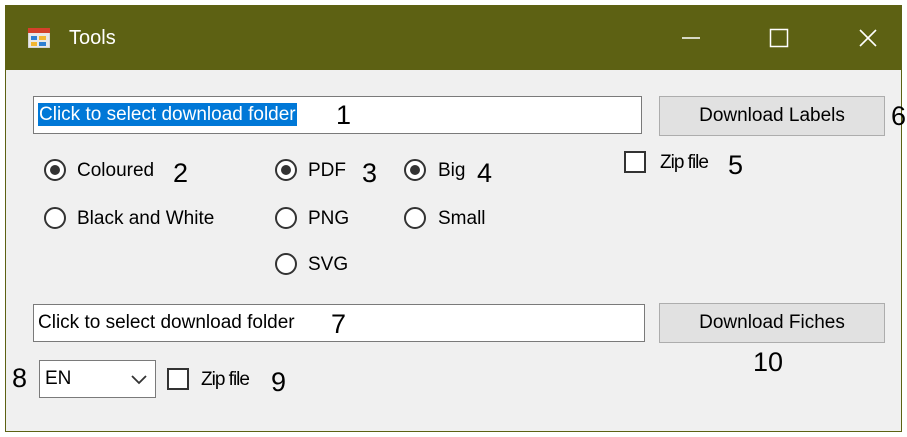 This screenshot has width=907, height=437. Describe the element at coordinates (166, 322) in the screenshot. I see `fiches-folder-value: Click to select download folder` at that location.